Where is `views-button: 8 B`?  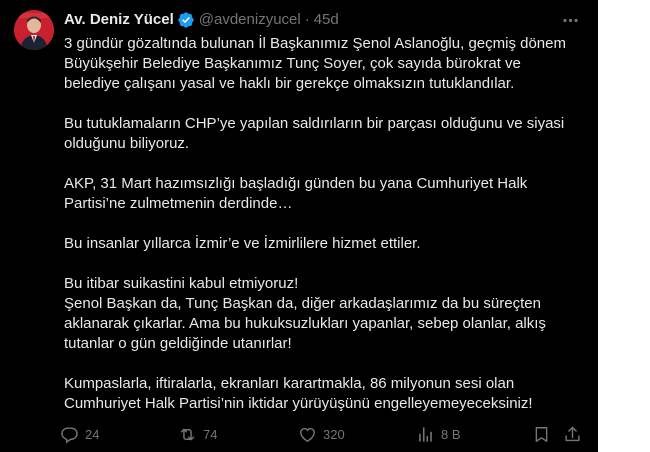
views-button: 8 B is located at coordinates (438, 434).